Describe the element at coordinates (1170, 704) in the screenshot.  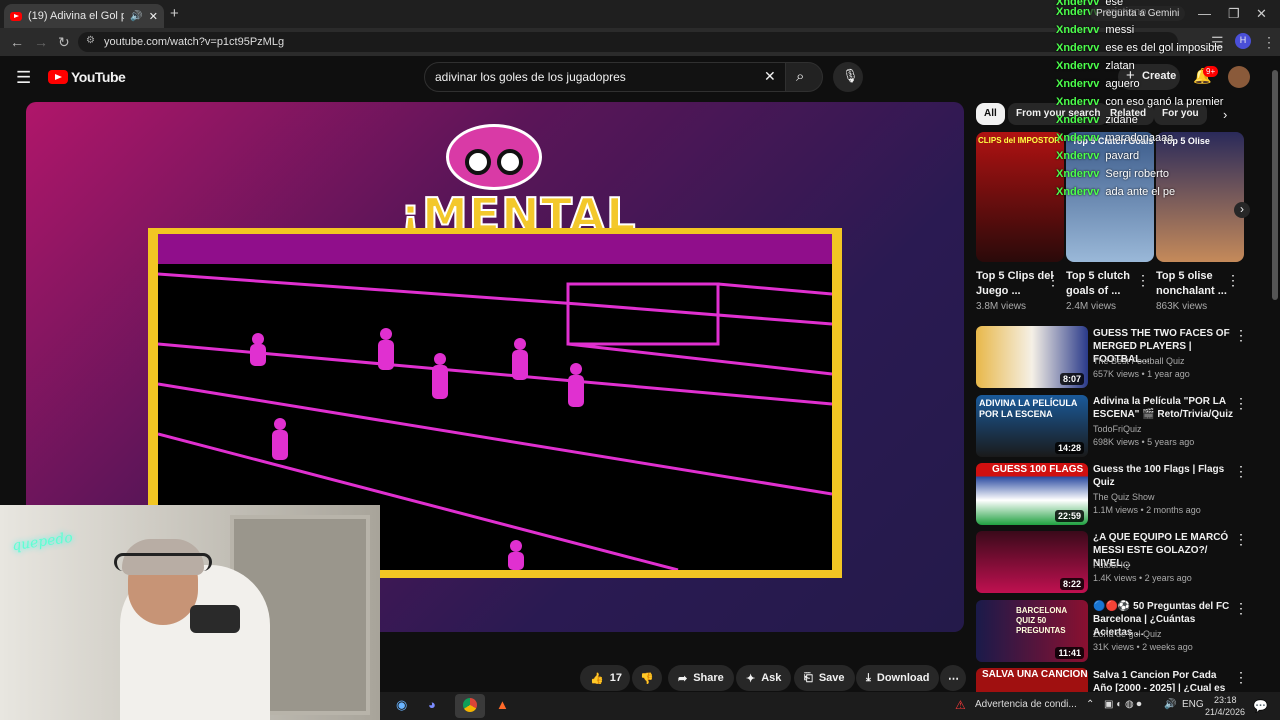
I see `volume-icon: 🔊` at that location.